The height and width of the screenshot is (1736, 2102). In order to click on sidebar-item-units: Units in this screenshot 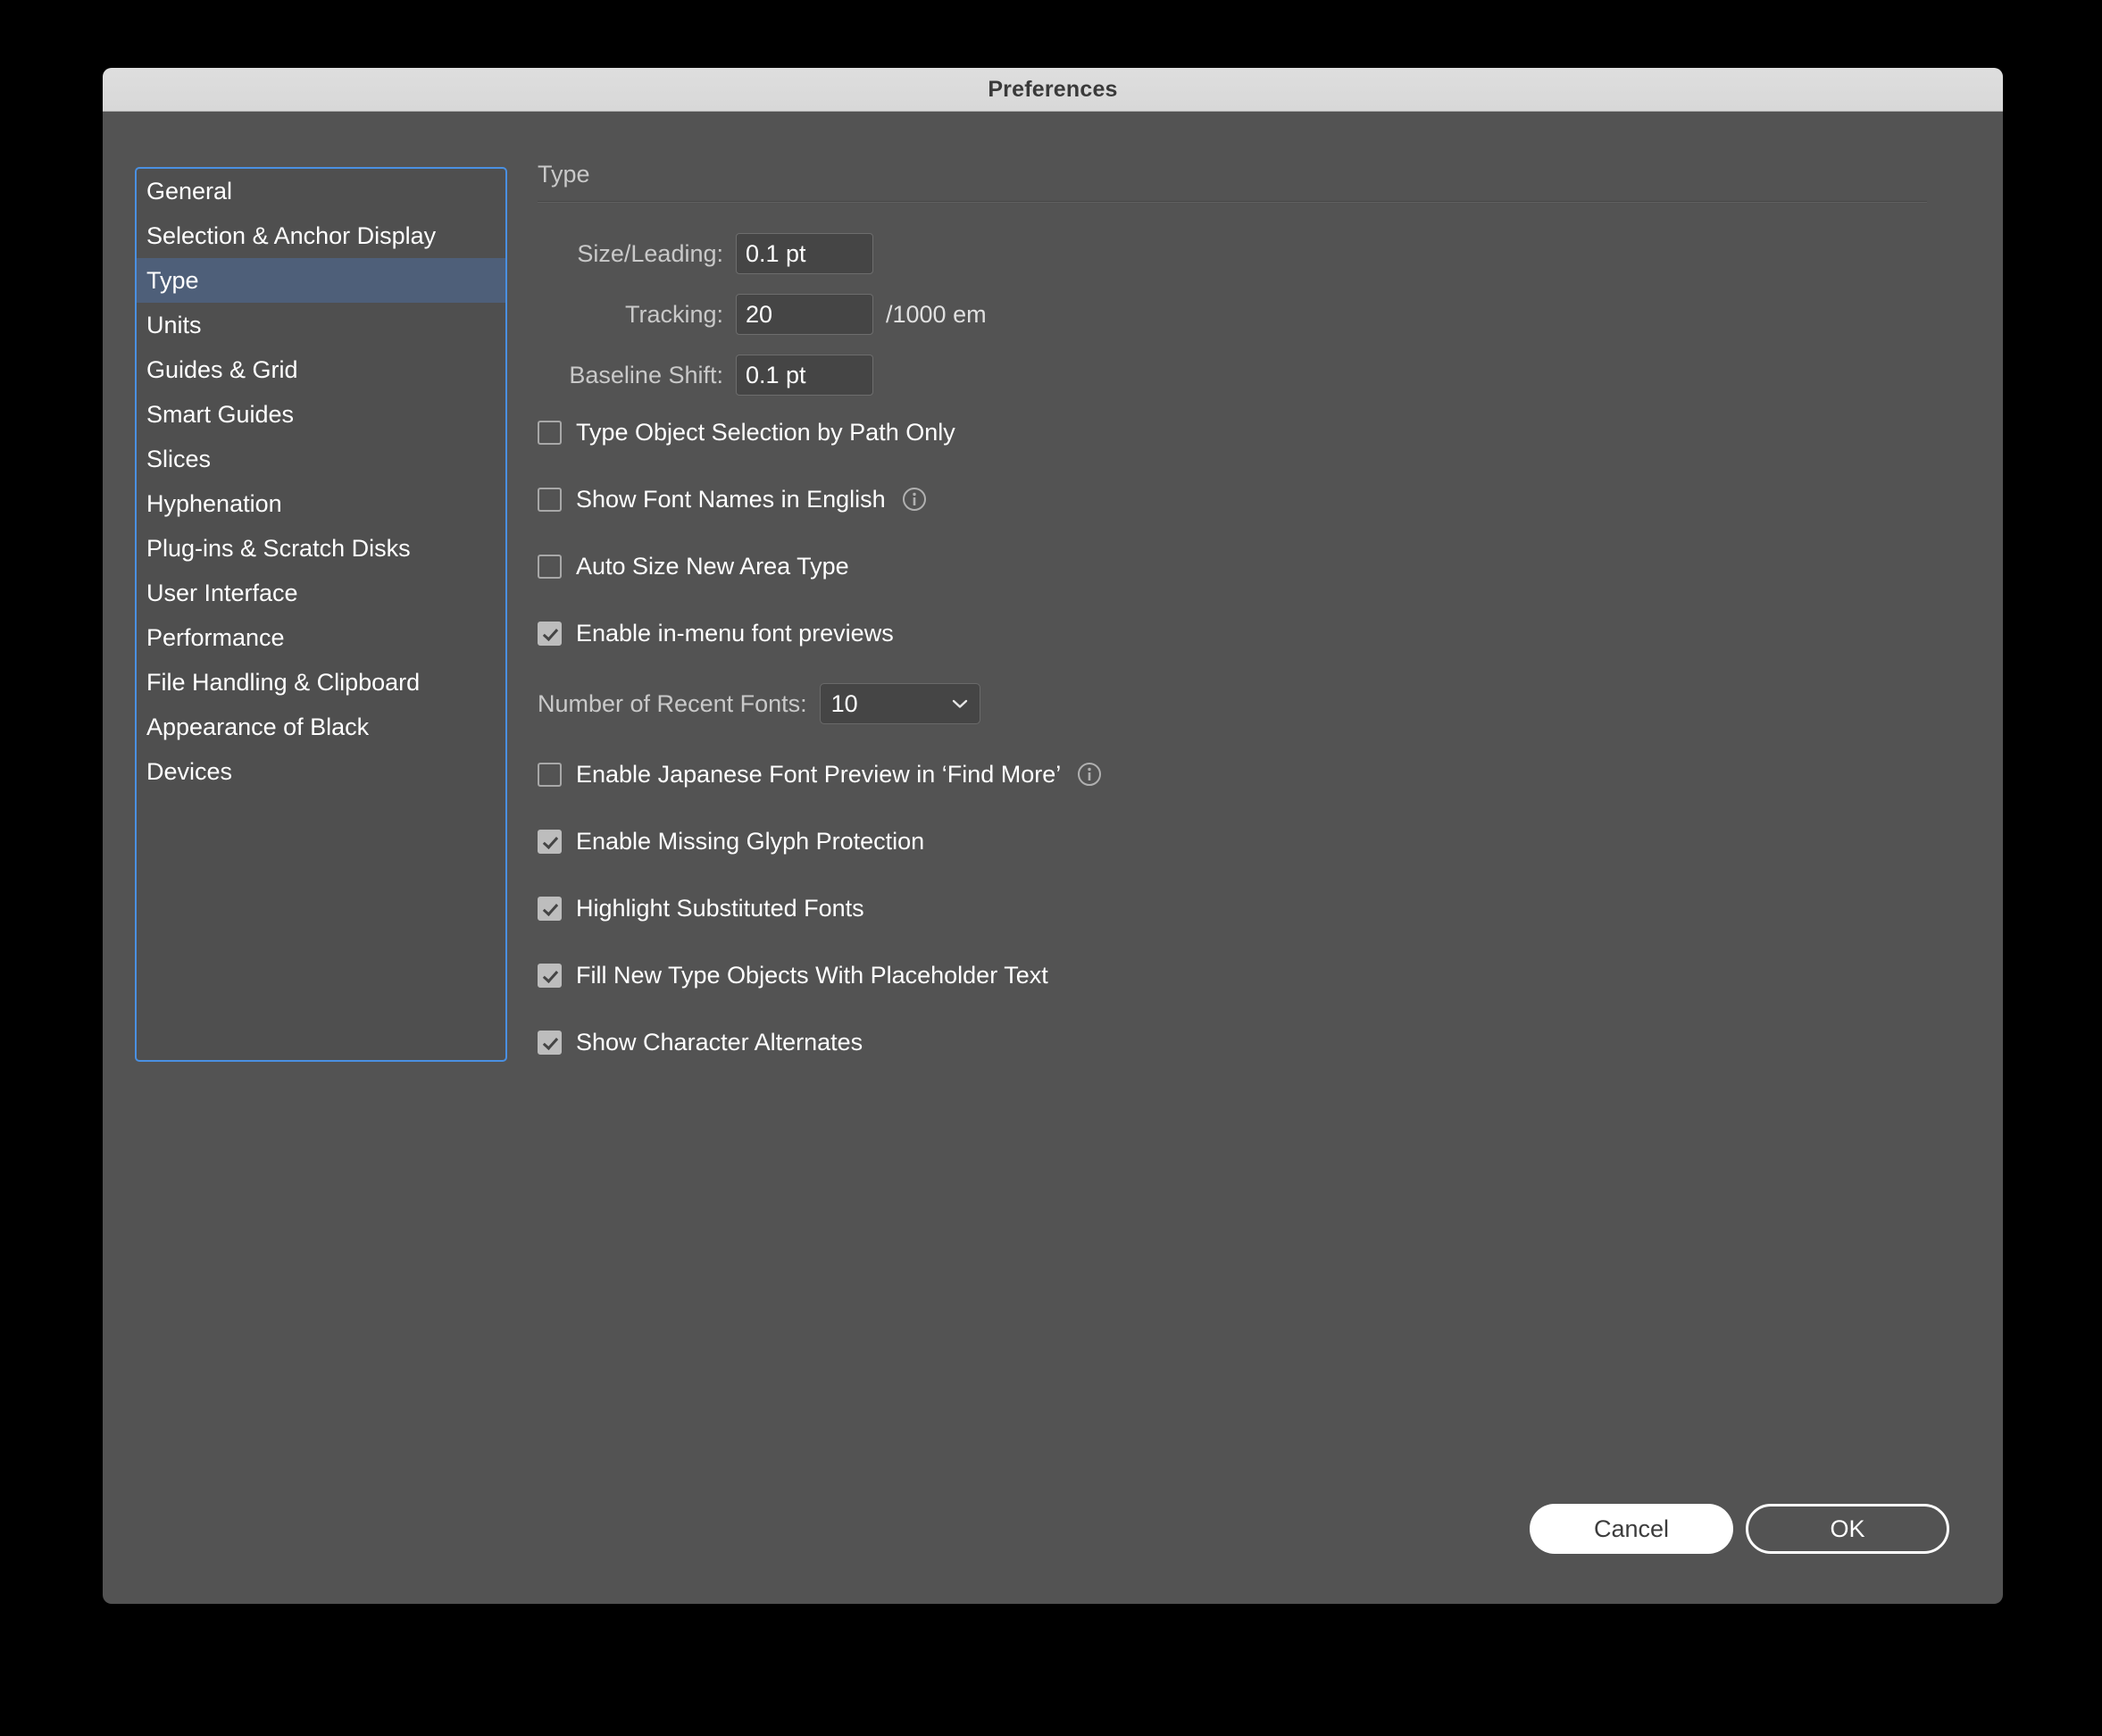, I will do `click(321, 325)`.